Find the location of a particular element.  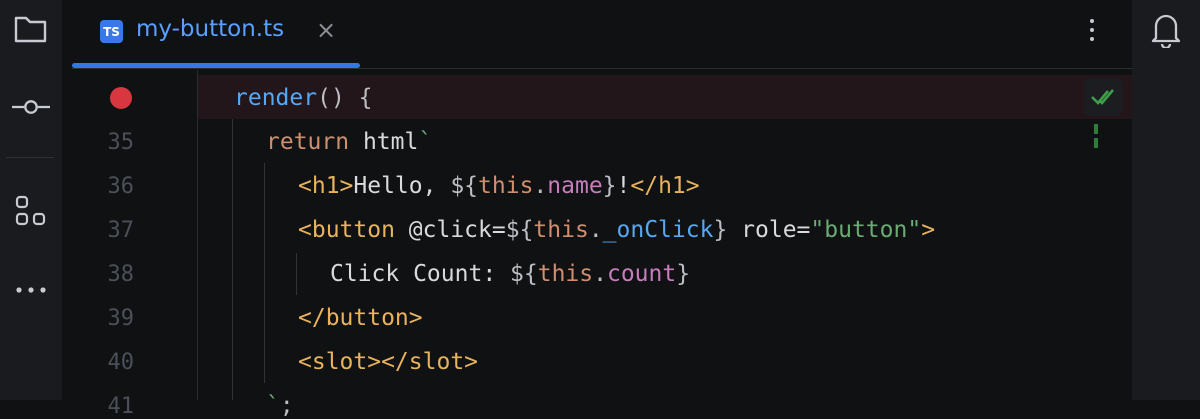

right-tool-rail is located at coordinates (1166, 200).